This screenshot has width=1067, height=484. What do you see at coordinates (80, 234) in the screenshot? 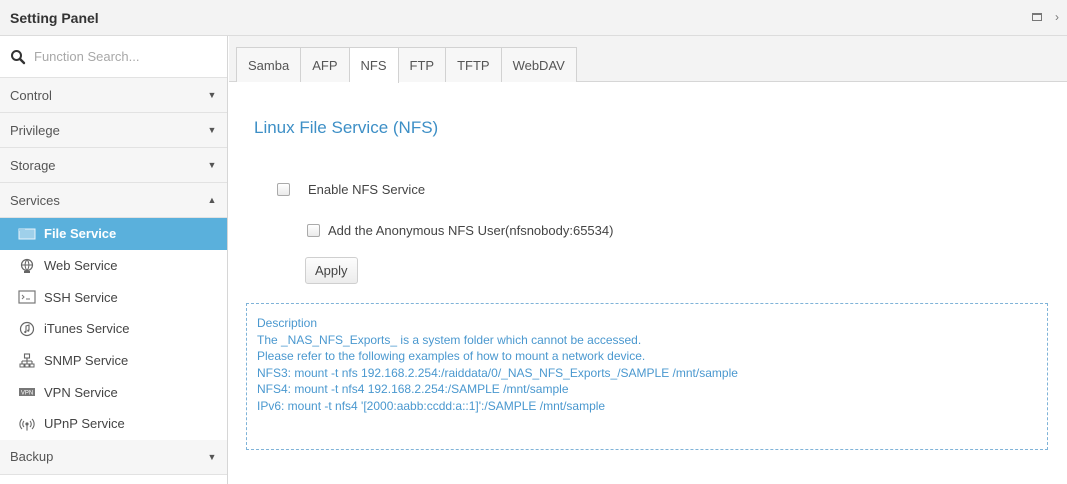
I see `sidebar-item-label: File Service` at bounding box center [80, 234].